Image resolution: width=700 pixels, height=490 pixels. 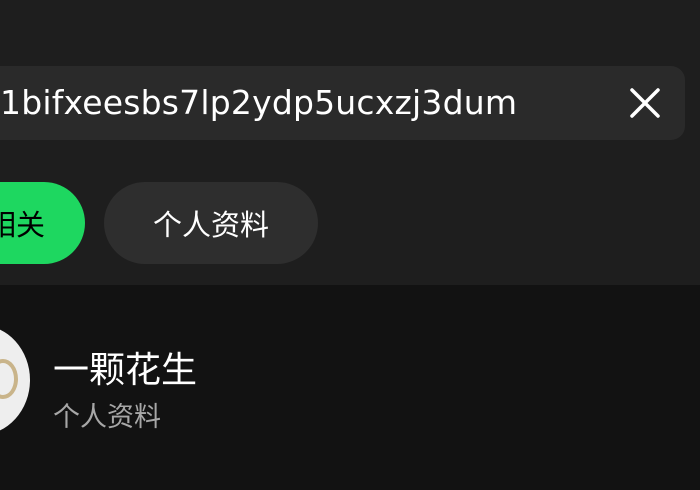 I want to click on avatar, so click(x=15, y=380).